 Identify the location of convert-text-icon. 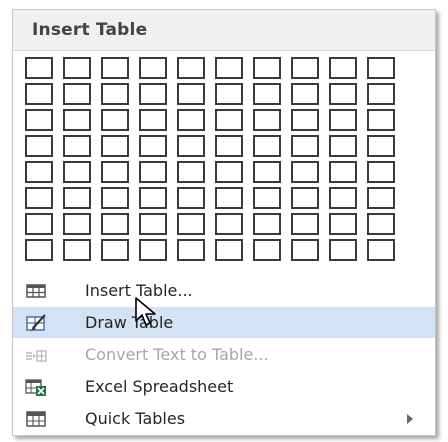
(36, 356).